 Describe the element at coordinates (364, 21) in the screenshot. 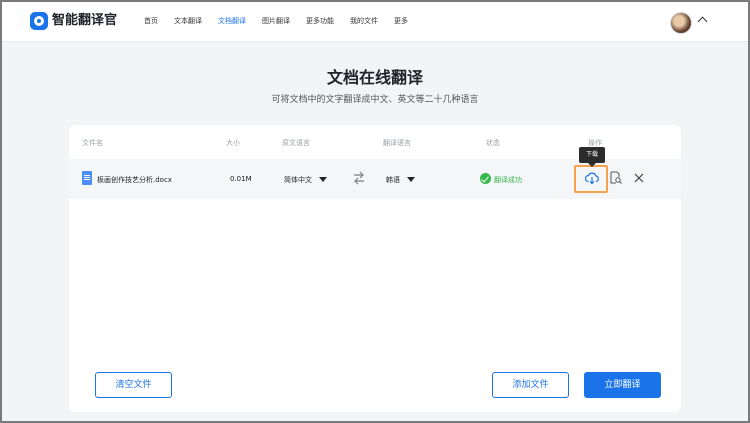

I see `nav-my-files: 我的文件` at that location.